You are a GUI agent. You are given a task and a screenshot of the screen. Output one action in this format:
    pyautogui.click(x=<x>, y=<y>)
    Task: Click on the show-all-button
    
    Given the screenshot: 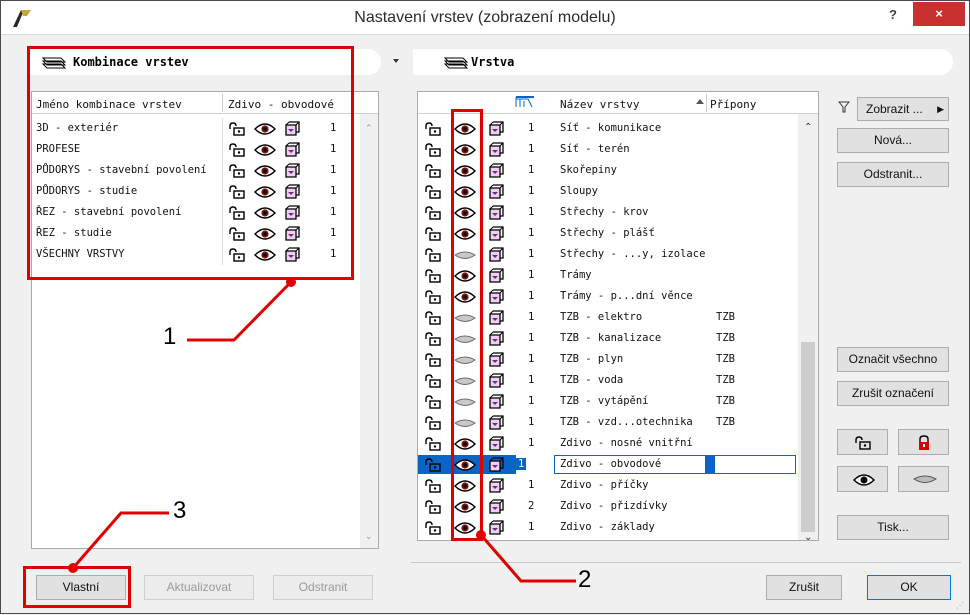 What is the action you would take?
    pyautogui.click(x=862, y=479)
    